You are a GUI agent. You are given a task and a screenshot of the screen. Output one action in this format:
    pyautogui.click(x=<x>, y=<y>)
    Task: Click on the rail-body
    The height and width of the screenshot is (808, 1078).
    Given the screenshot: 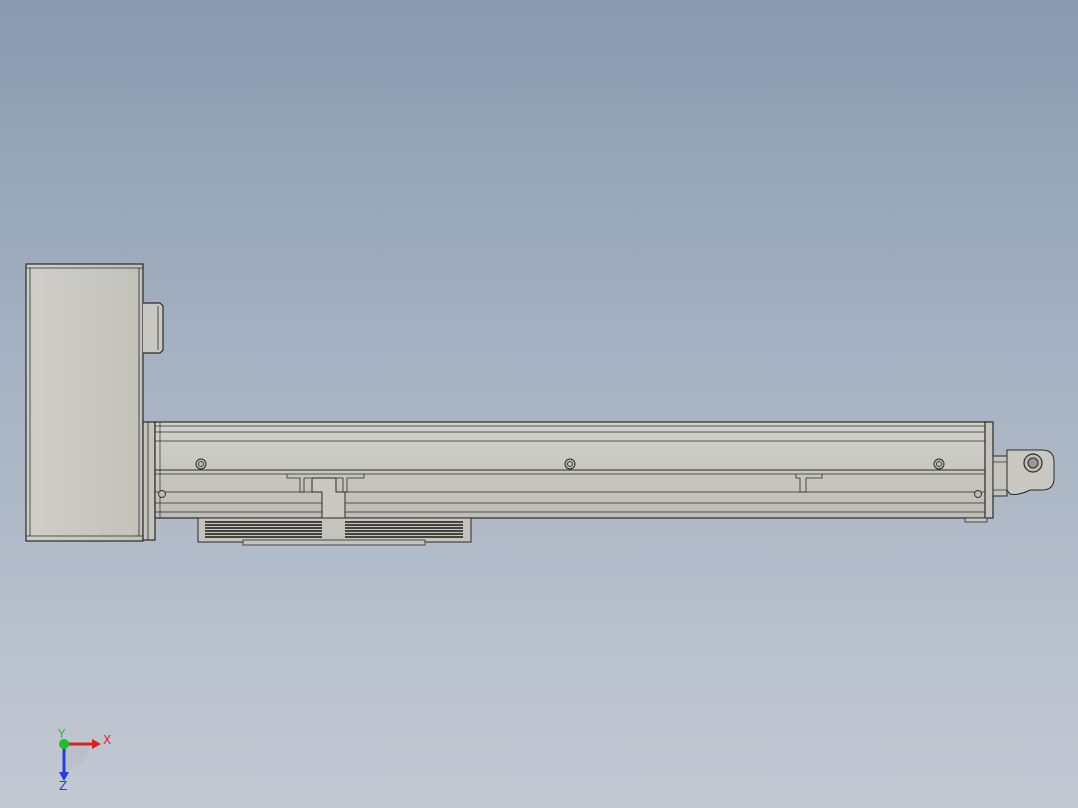 What is the action you would take?
    pyautogui.click(x=571, y=470)
    